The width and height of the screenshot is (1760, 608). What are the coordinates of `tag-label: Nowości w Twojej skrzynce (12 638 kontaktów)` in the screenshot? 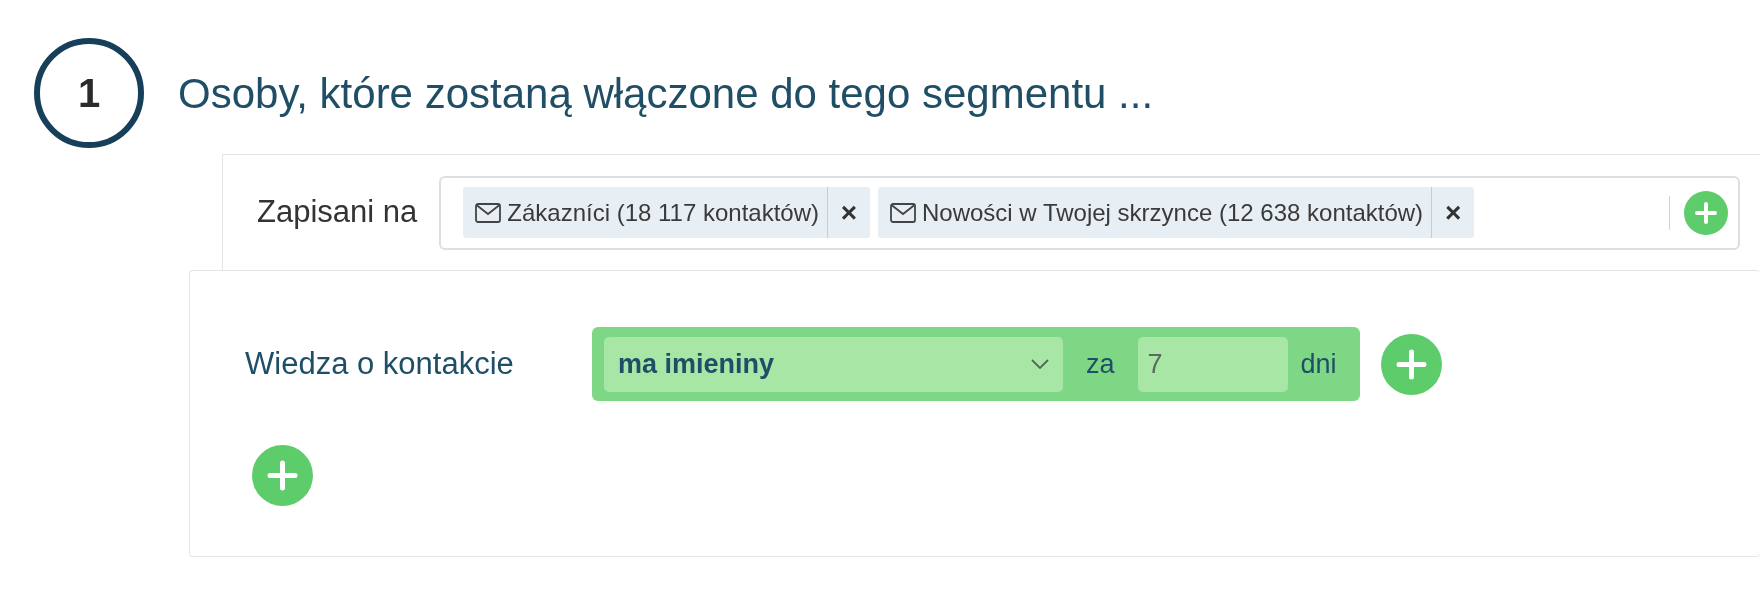 It's located at (1173, 212).